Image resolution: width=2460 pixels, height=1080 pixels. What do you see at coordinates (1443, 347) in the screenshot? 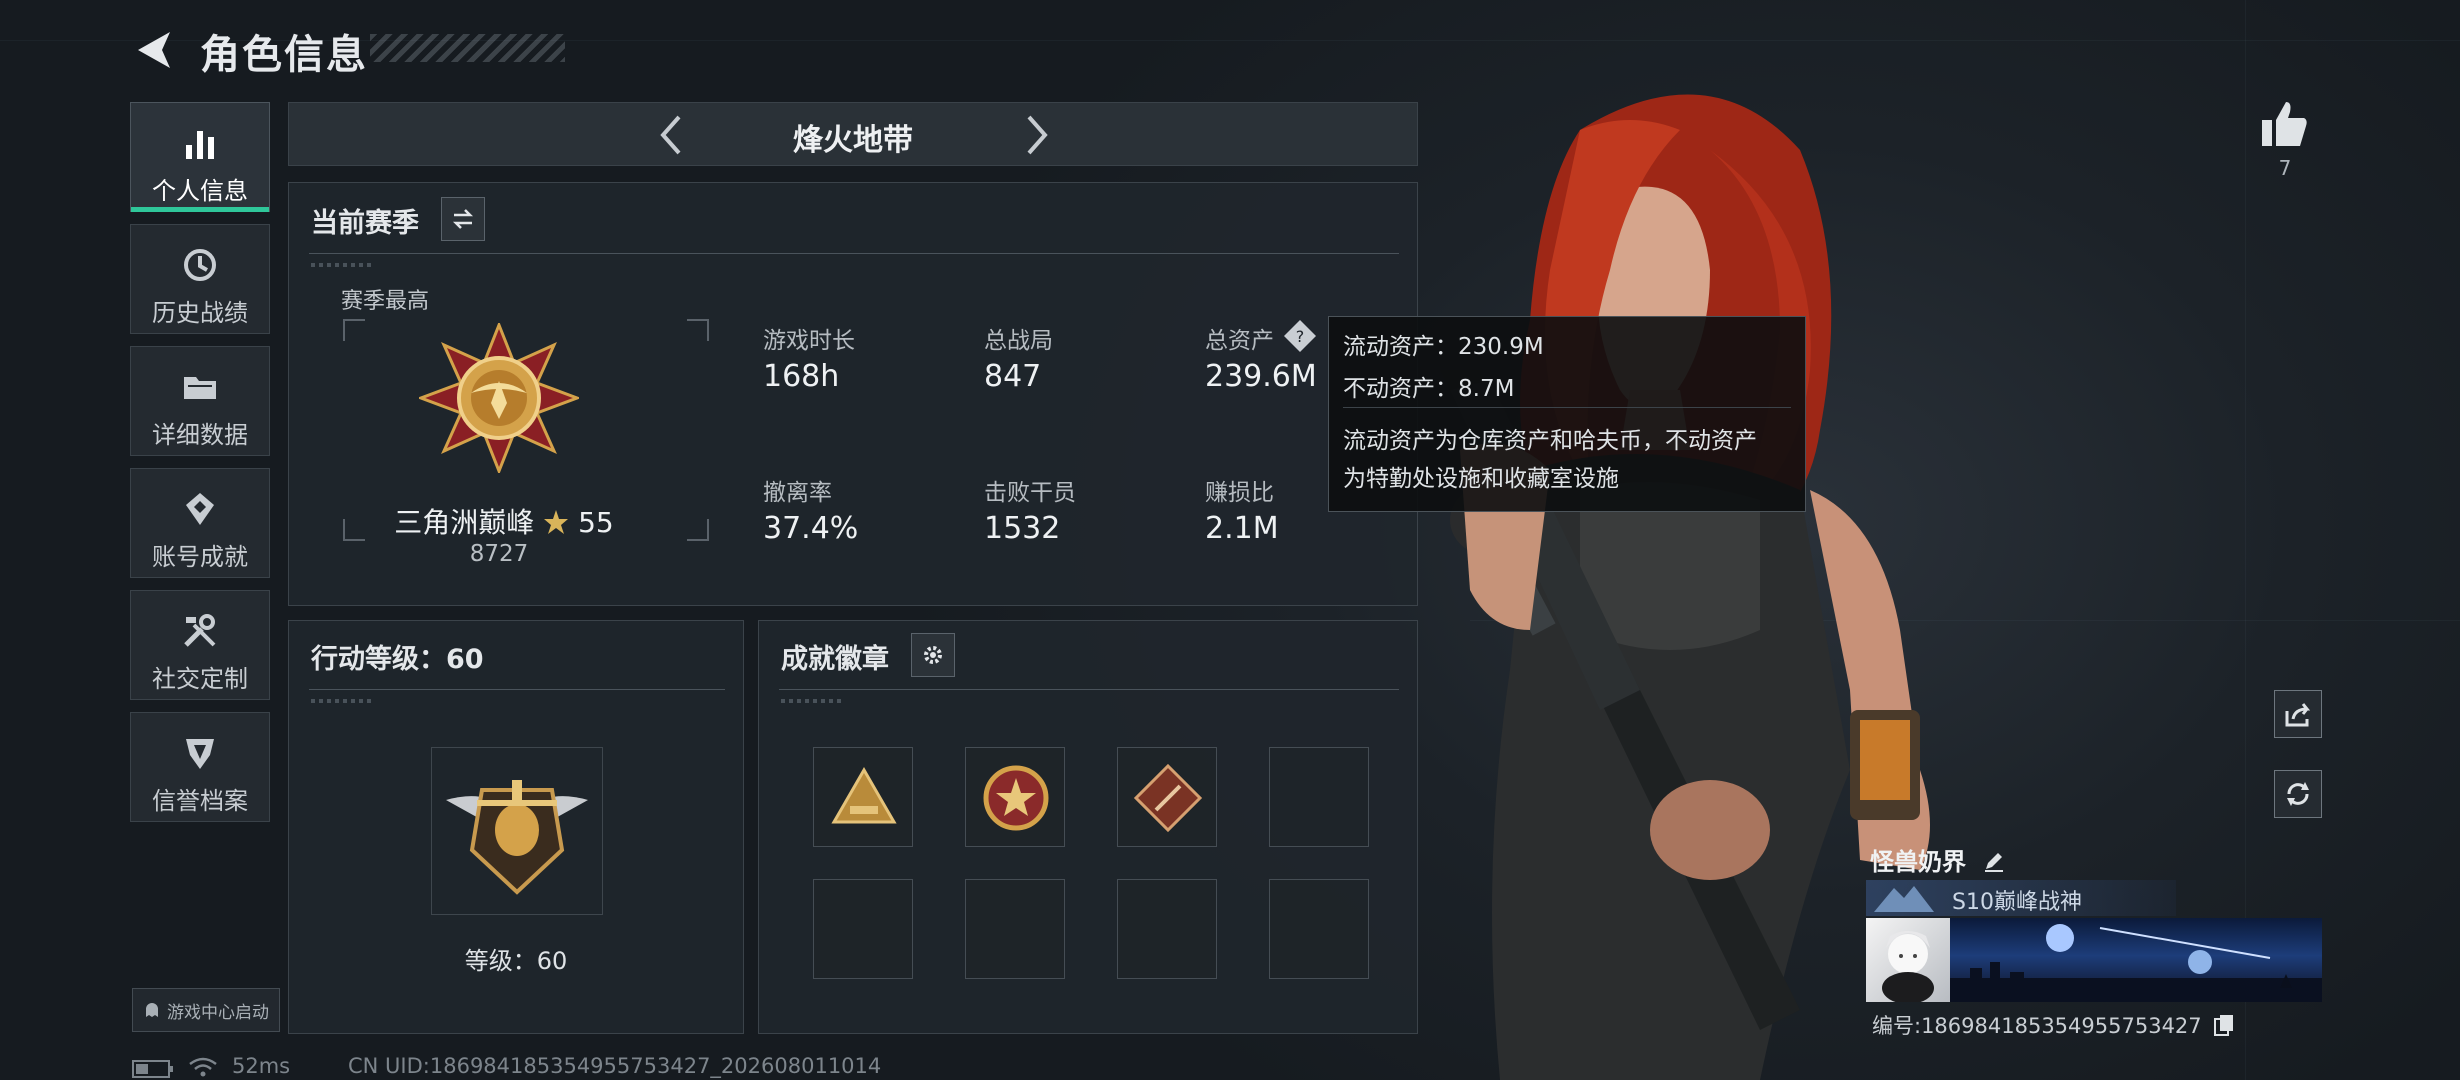
I see `tooltip-liquid-assets: 流动资产：230.9M` at bounding box center [1443, 347].